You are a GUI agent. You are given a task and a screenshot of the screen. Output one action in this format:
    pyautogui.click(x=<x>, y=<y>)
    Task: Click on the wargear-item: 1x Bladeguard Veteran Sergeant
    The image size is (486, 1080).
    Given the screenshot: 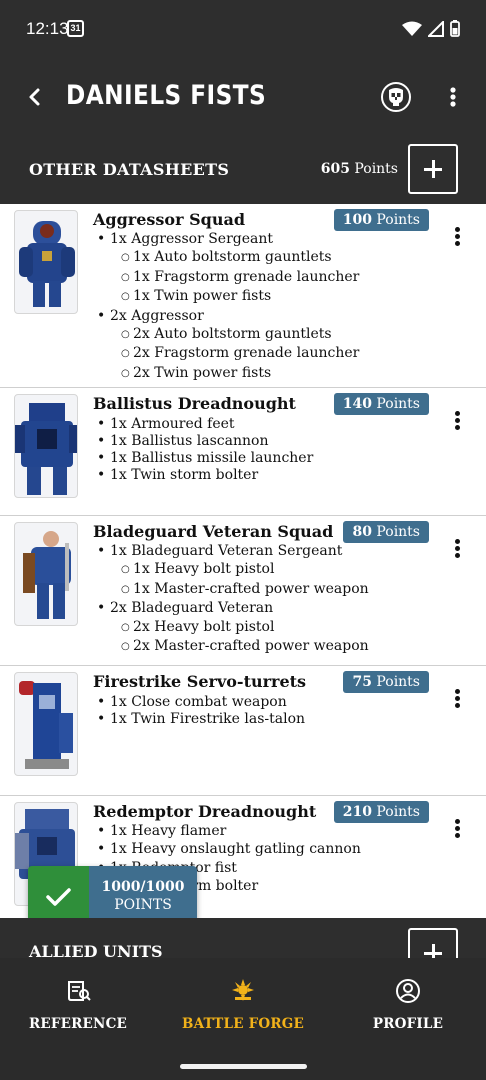 What is the action you would take?
    pyautogui.click(x=239, y=551)
    